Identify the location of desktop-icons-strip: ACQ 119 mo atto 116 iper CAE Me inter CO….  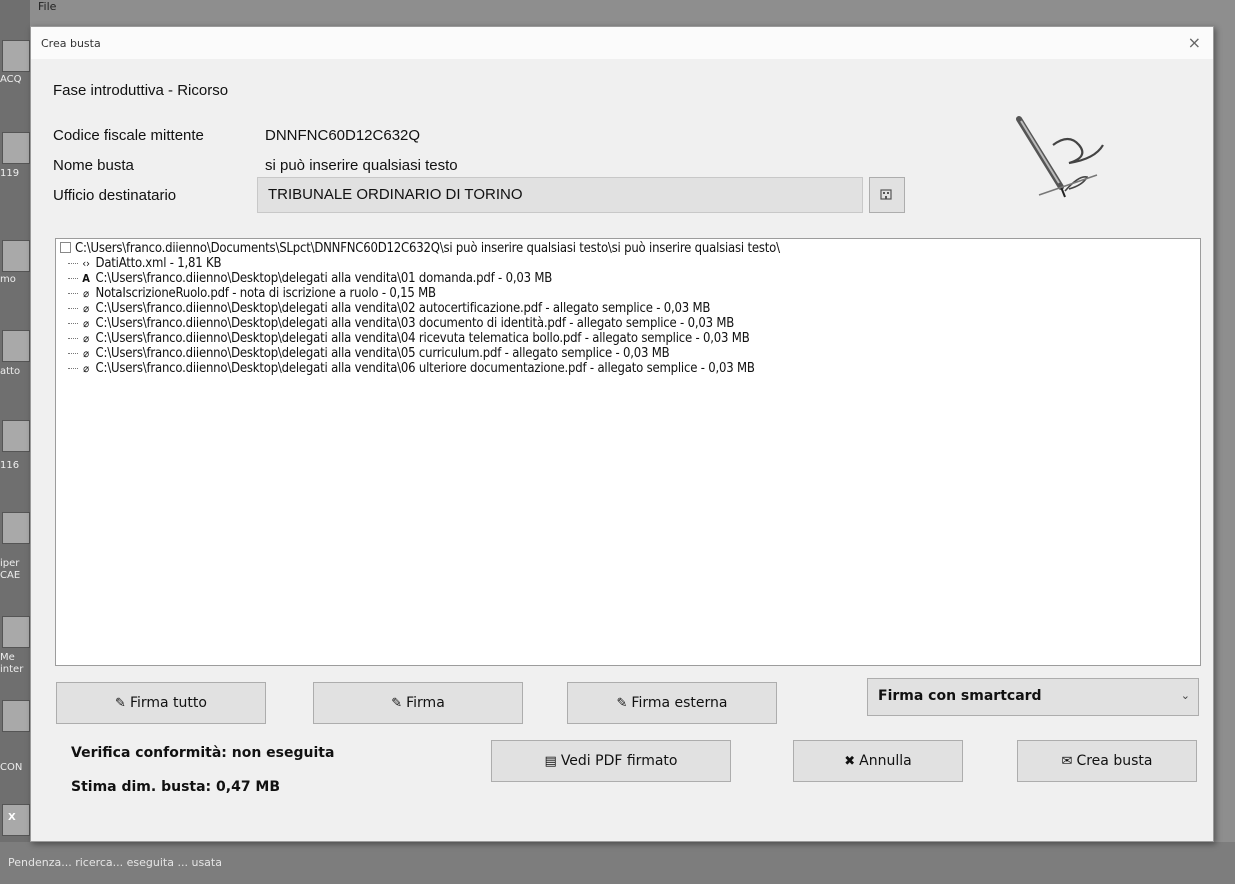
(15, 442).